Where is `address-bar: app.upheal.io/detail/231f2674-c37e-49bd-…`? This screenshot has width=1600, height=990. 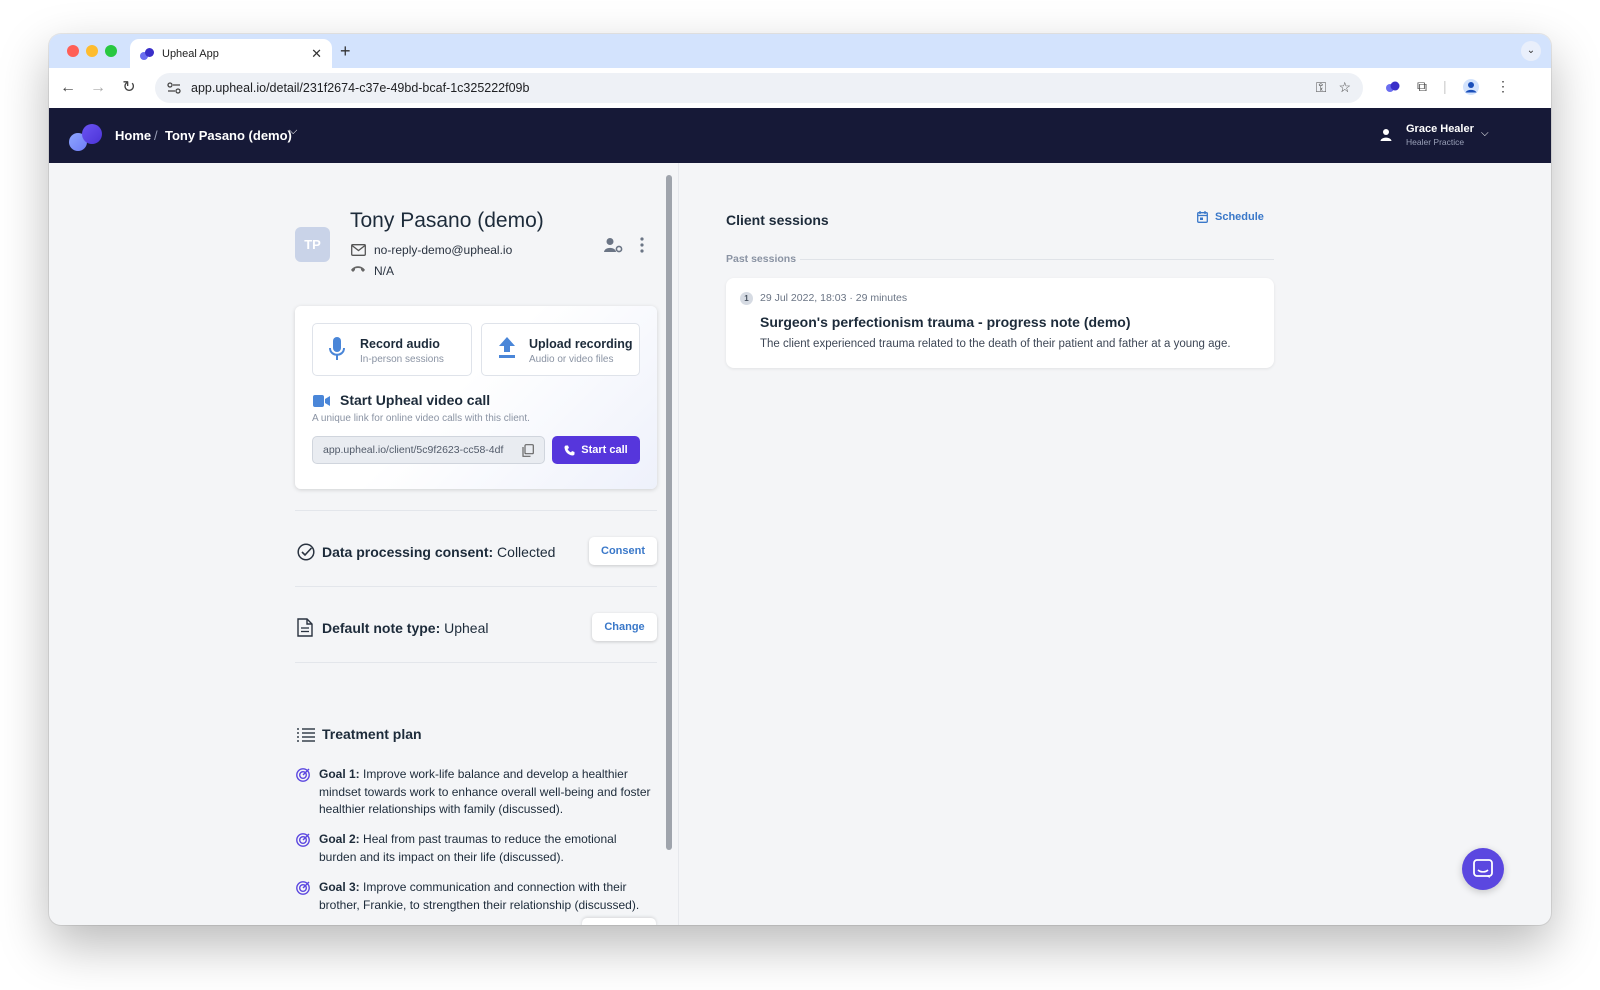 address-bar: app.upheal.io/detail/231f2674-c37e-49bd-… is located at coordinates (759, 88).